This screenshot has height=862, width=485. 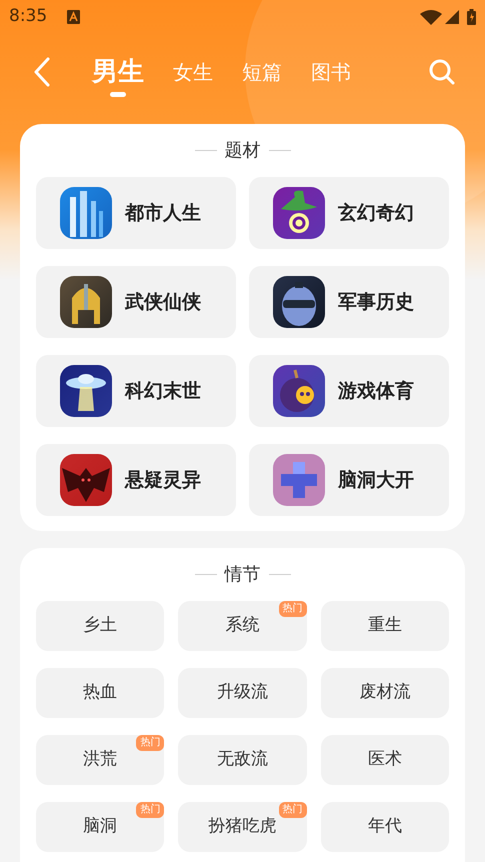 What do you see at coordinates (376, 391) in the screenshot?
I see `genre-label: 游戏体育` at bounding box center [376, 391].